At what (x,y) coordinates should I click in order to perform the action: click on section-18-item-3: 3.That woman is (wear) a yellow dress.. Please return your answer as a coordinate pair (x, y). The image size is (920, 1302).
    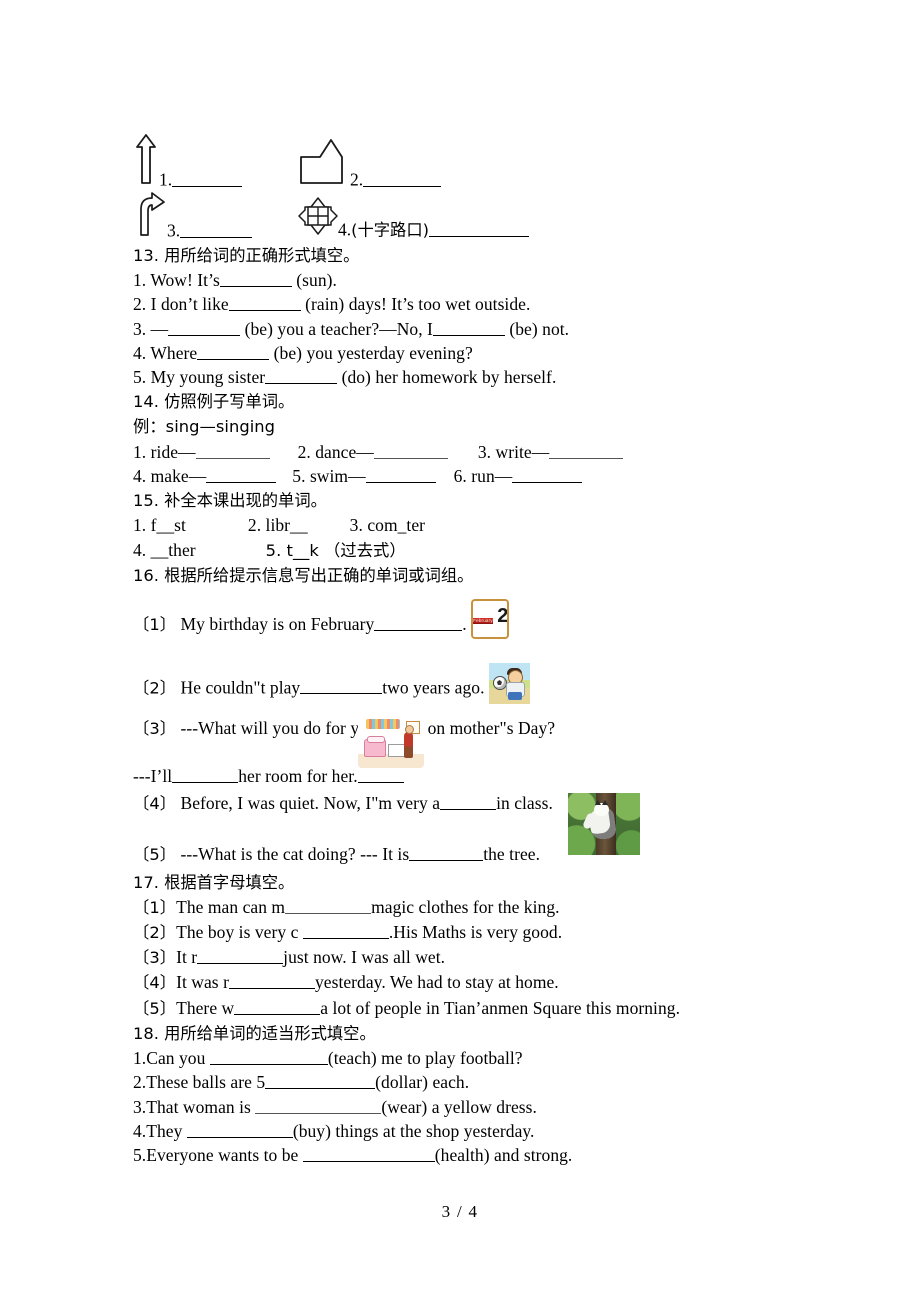
    Looking at the image, I should click on (335, 1106).